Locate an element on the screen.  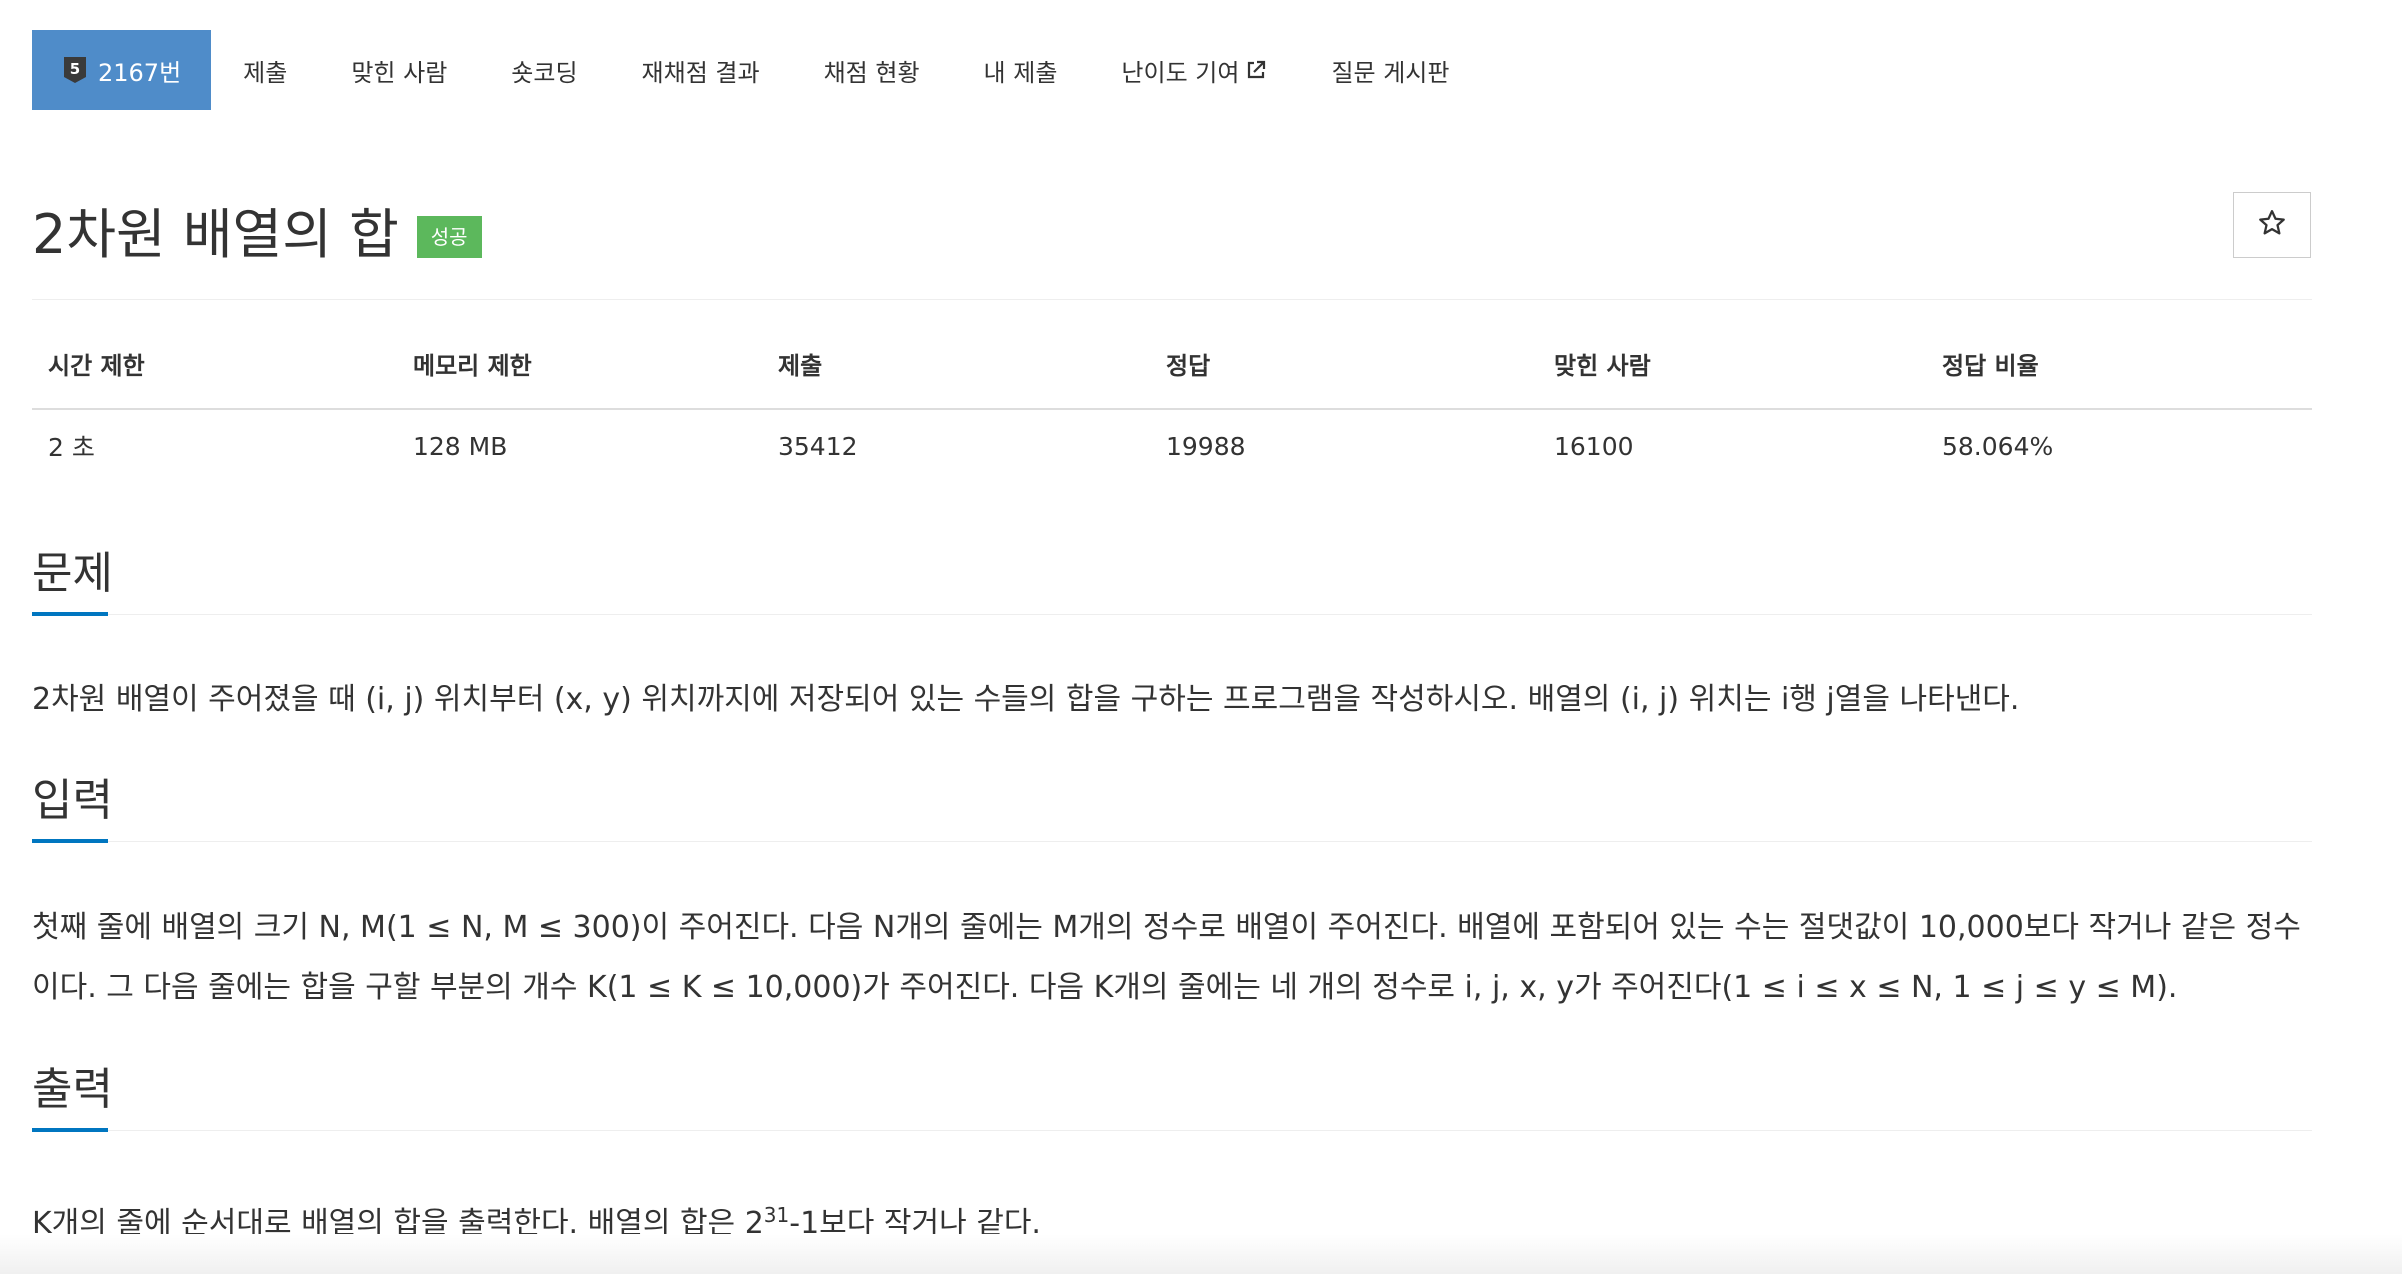
table-row: 2 초 128 MB 35412 19988 16100 58.064% is located at coordinates (1172, 445).